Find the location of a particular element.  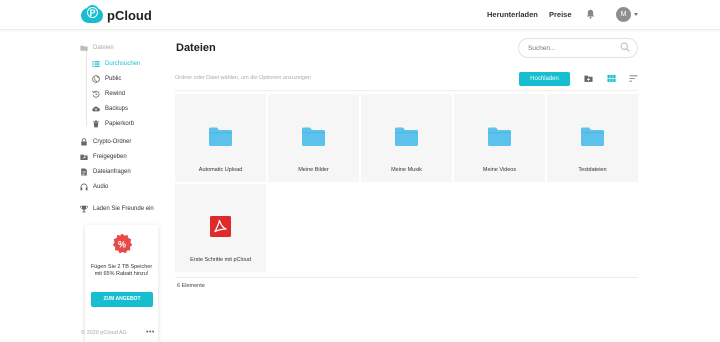

item-count: 6 Elemente is located at coordinates (191, 286).